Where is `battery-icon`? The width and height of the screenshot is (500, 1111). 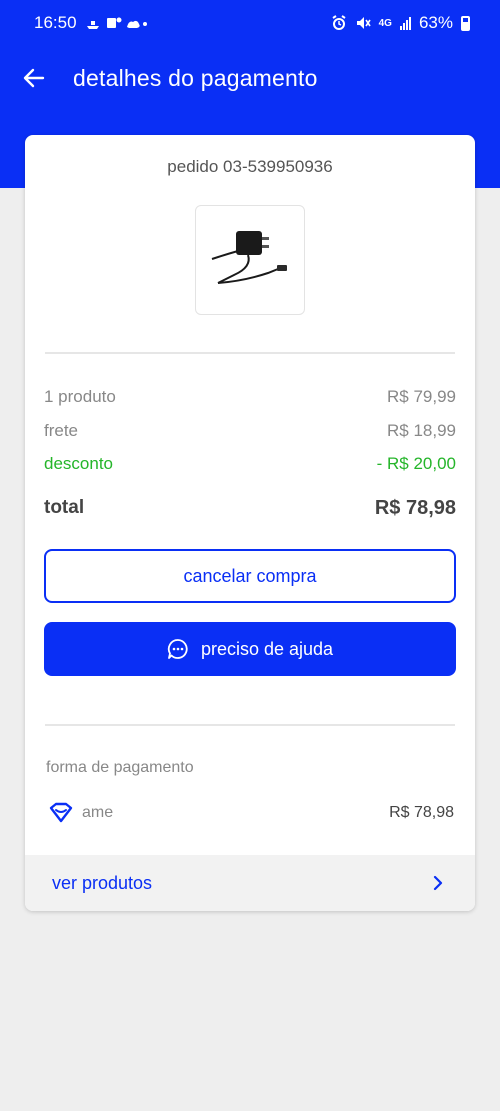 battery-icon is located at coordinates (465, 23).